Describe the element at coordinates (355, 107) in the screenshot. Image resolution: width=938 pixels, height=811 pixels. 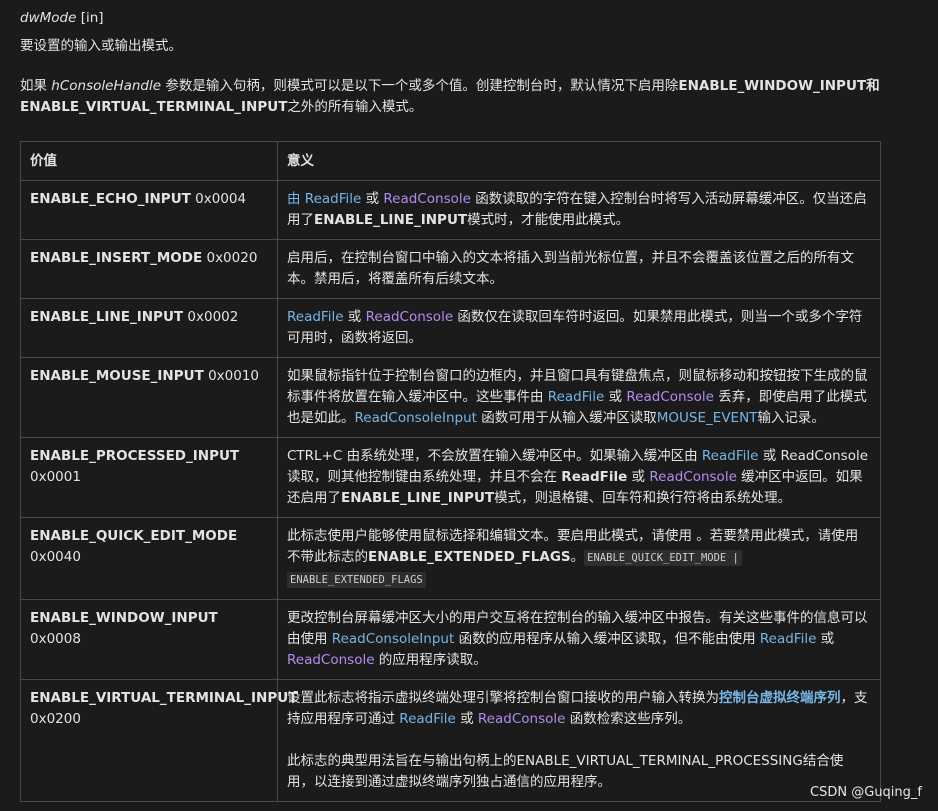
I see `intro-text: 之外的所有输入模式。` at that location.